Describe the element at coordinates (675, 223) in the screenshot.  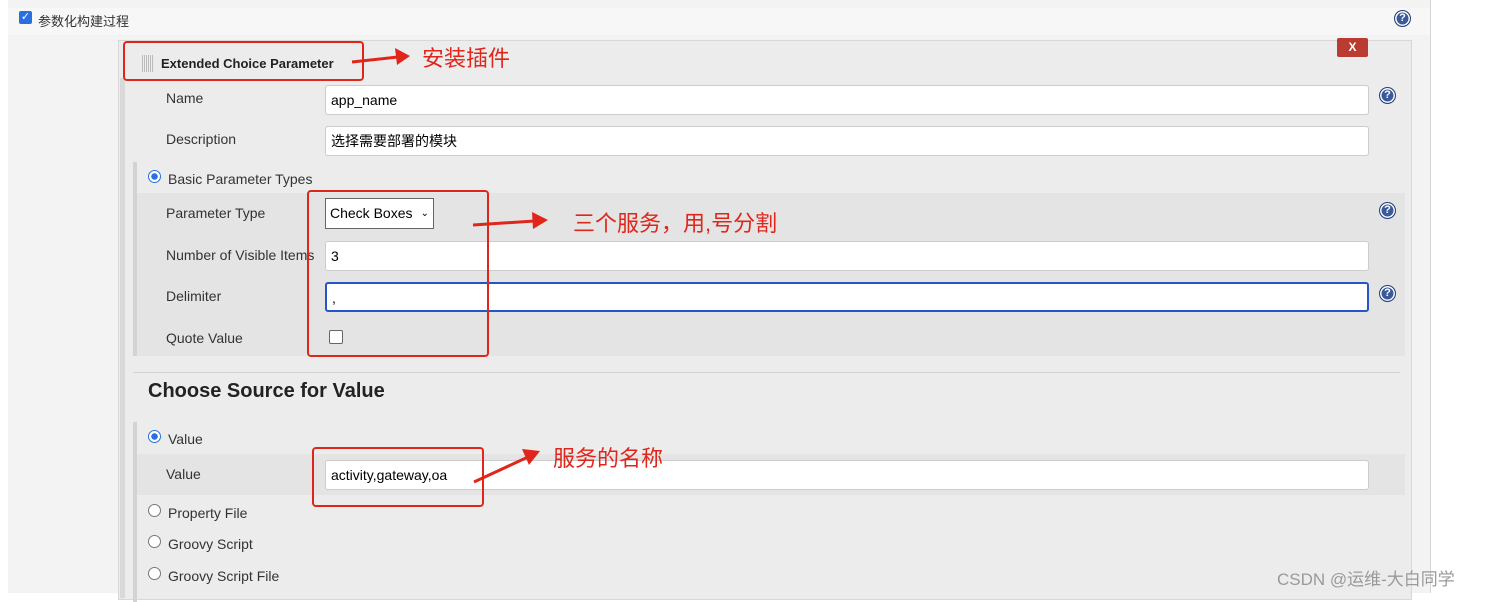
I see `annotation-text: 三个服务，用,号分割` at that location.